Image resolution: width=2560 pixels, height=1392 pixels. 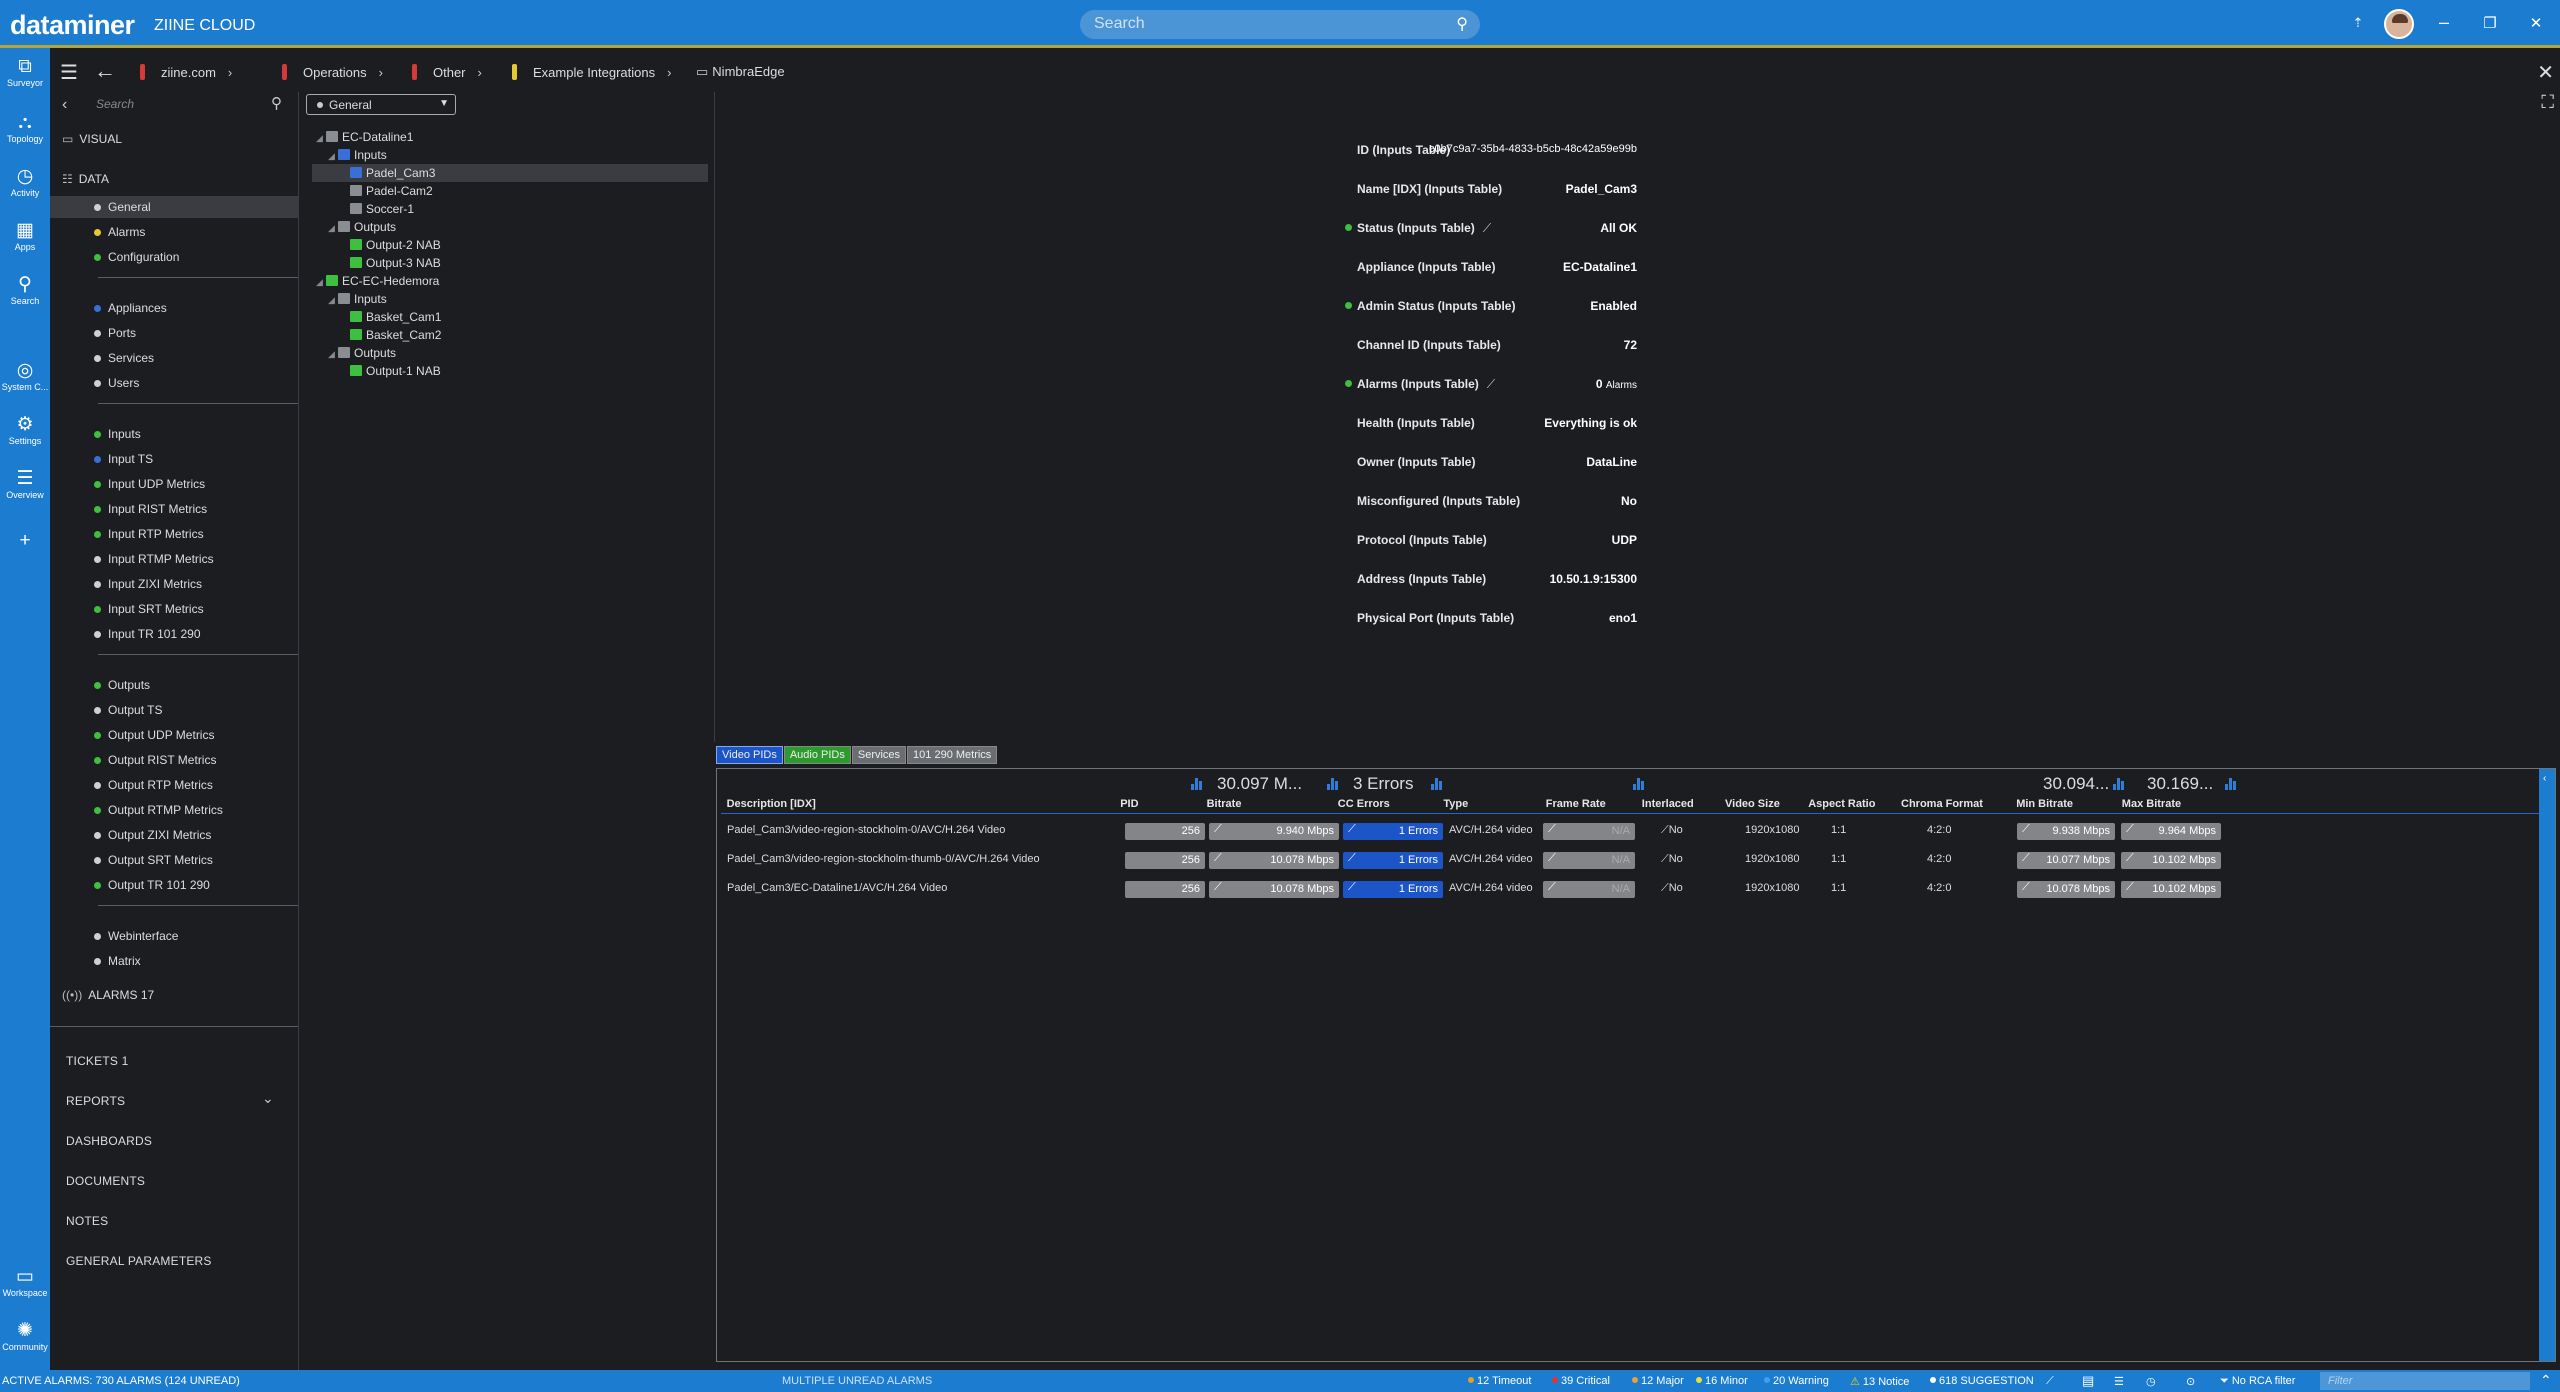 I want to click on table-scrollbar: ‹, so click(x=2547, y=1065).